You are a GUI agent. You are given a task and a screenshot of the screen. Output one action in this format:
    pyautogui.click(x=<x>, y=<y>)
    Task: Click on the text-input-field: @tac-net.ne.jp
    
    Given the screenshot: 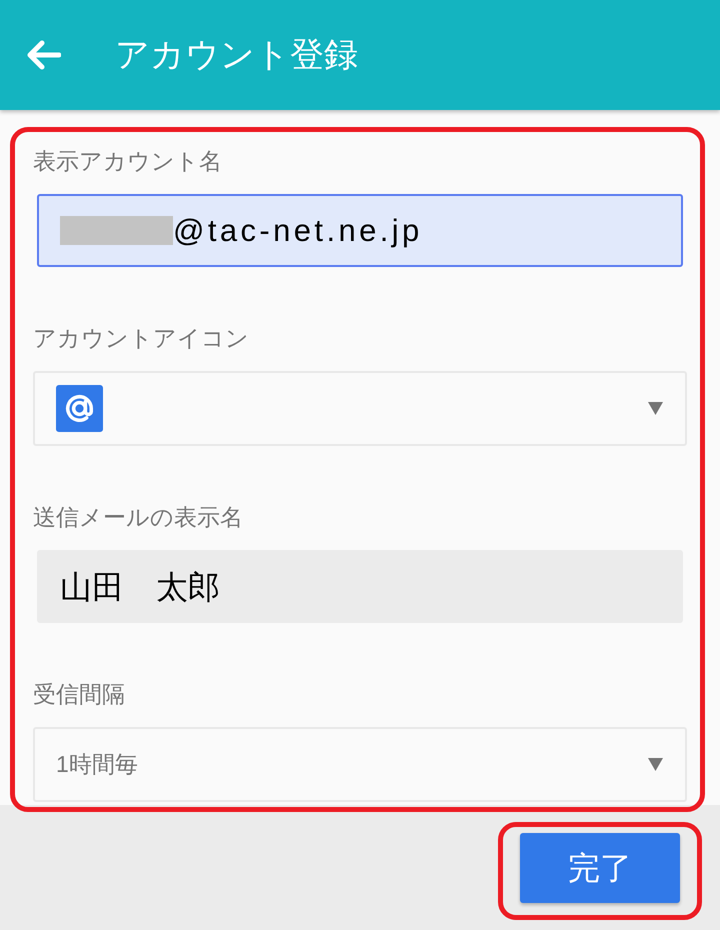 What is the action you would take?
    pyautogui.click(x=360, y=230)
    